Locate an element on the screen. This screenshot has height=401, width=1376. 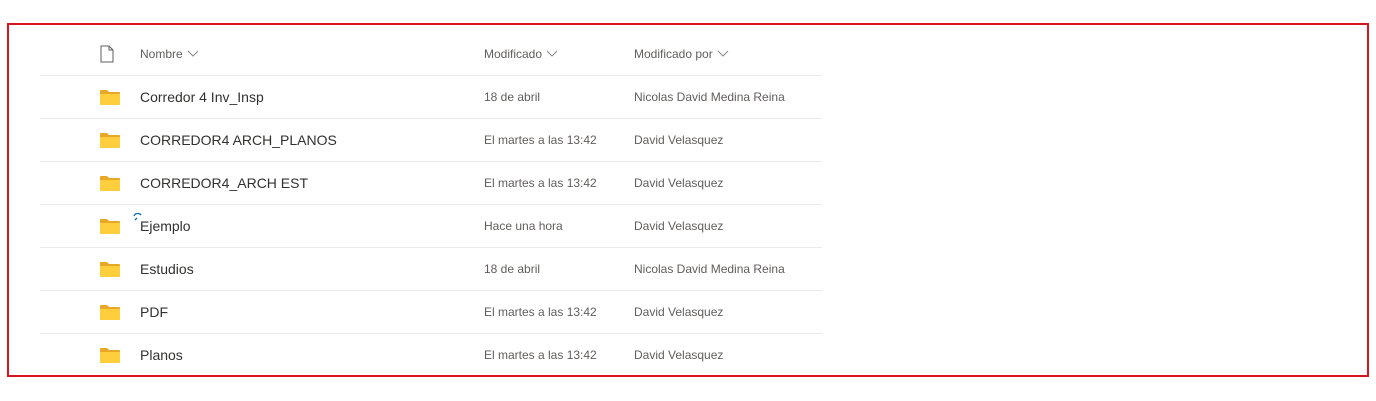
row-name-cell: Corredor 4 Inv_Insp is located at coordinates (202, 97).